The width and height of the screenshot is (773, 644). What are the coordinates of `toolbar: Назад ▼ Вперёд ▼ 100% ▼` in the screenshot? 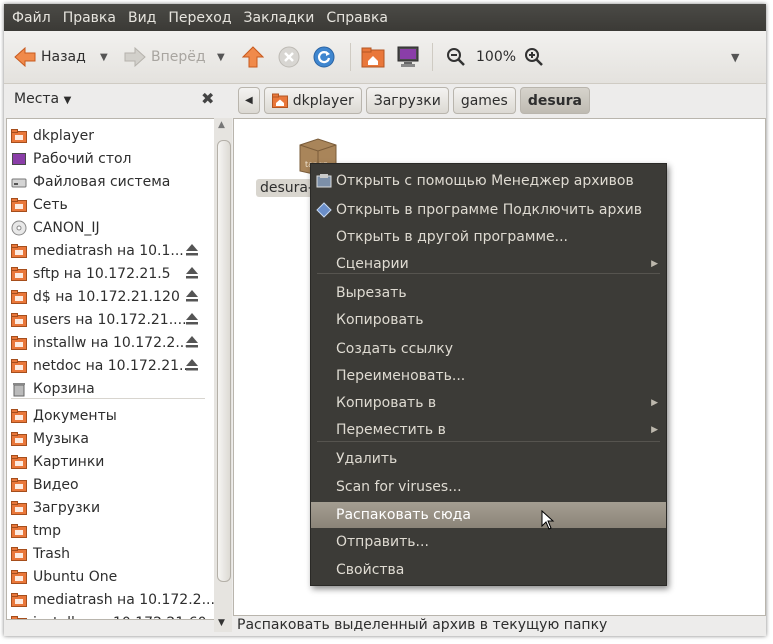 It's located at (385, 57).